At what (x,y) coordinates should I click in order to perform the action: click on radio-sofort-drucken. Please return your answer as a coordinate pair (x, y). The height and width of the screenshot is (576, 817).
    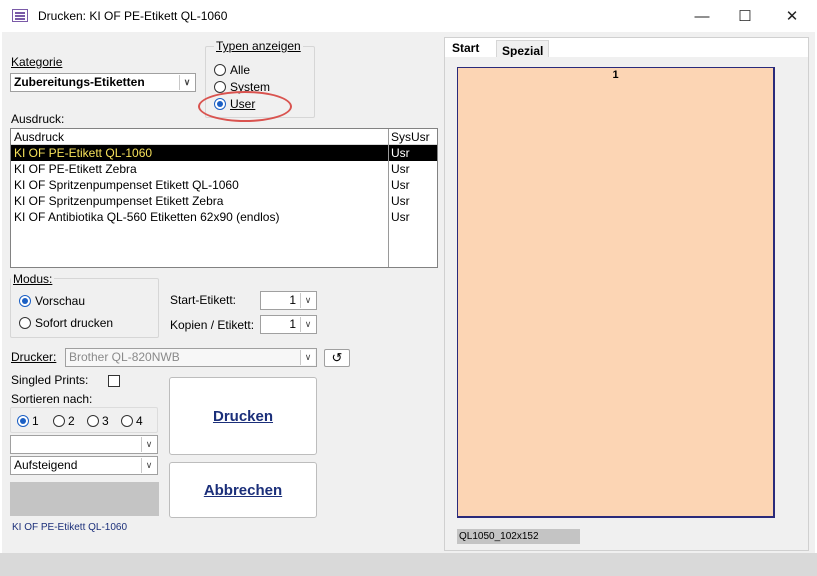
    Looking at the image, I should click on (25, 323).